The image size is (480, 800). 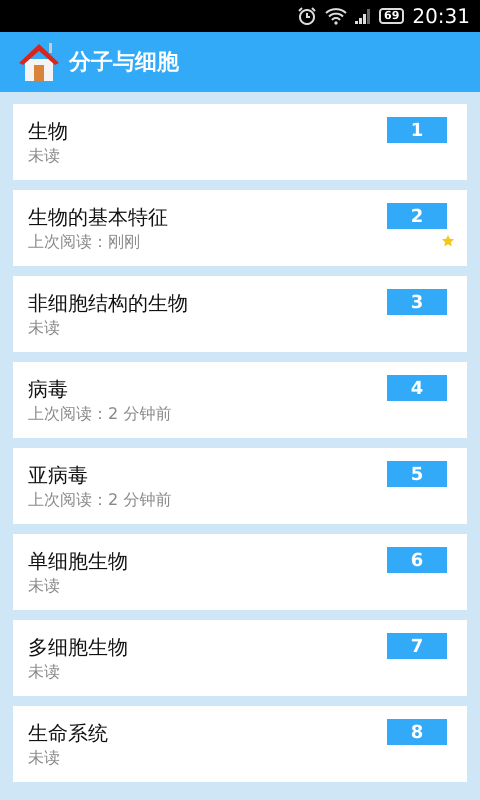 What do you see at coordinates (336, 16) in the screenshot?
I see `wifi-icon` at bounding box center [336, 16].